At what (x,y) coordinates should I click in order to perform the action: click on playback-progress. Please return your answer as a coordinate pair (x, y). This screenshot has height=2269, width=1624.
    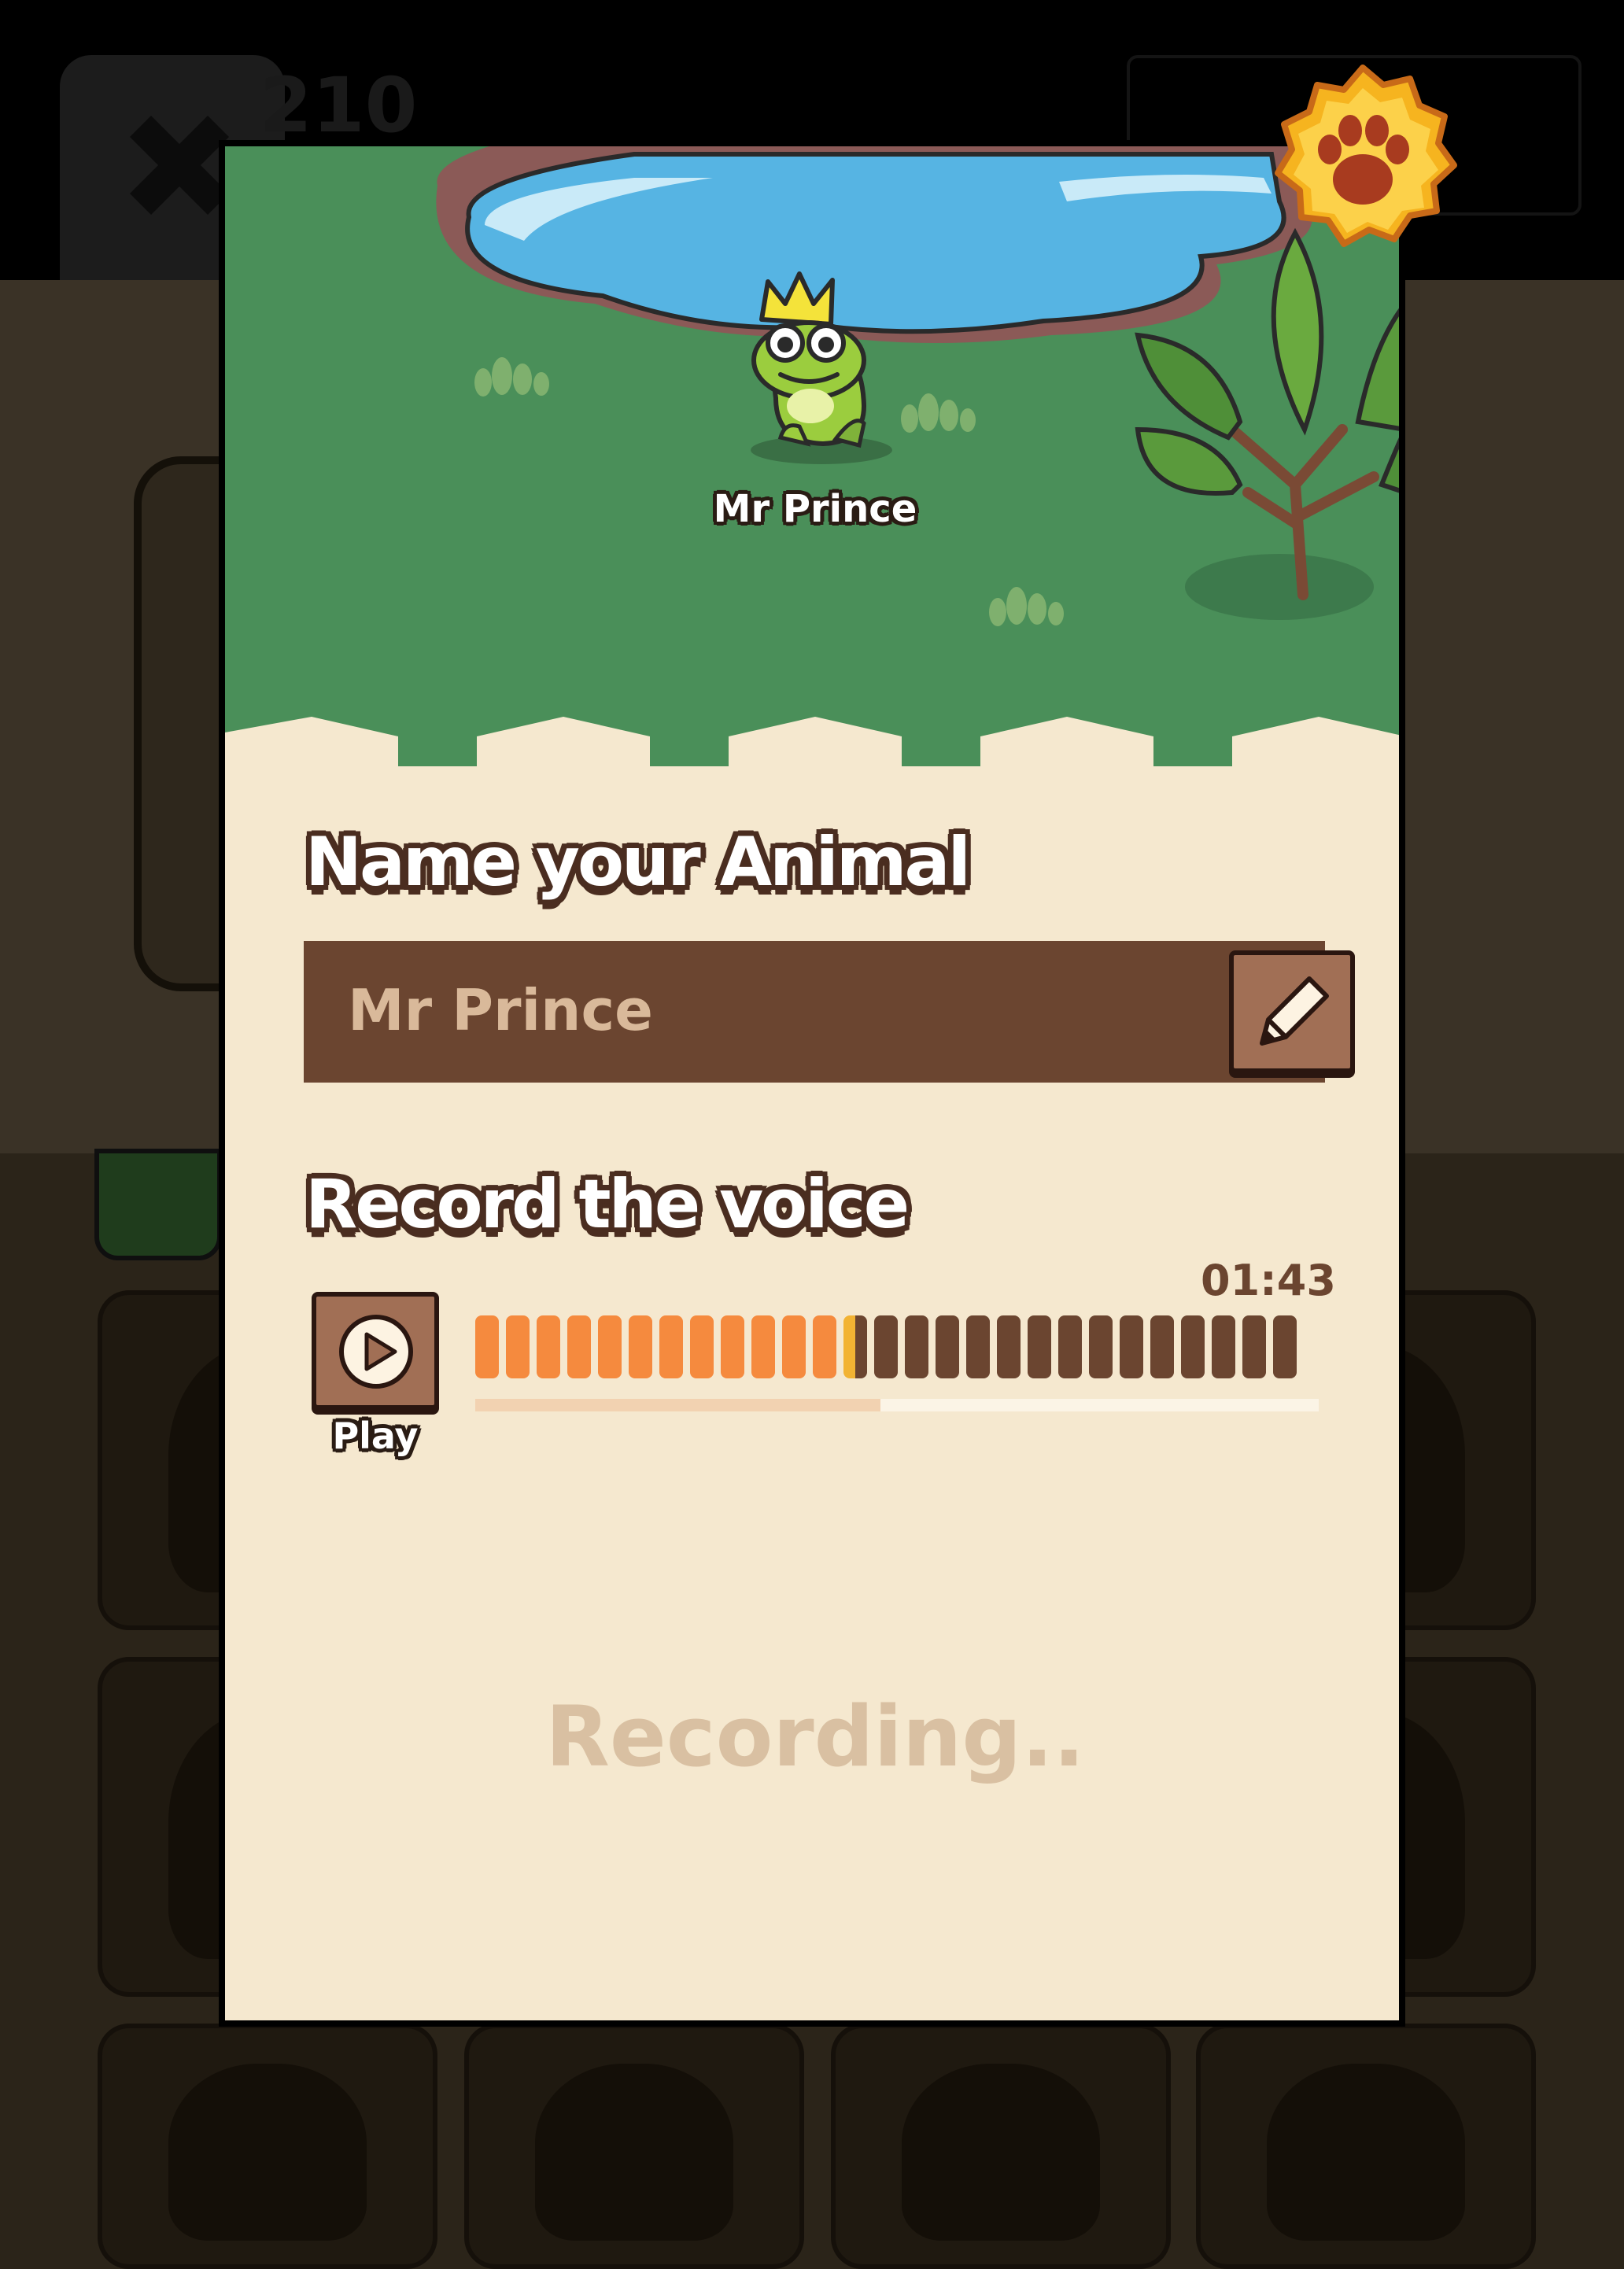
    Looking at the image, I should click on (677, 1405).